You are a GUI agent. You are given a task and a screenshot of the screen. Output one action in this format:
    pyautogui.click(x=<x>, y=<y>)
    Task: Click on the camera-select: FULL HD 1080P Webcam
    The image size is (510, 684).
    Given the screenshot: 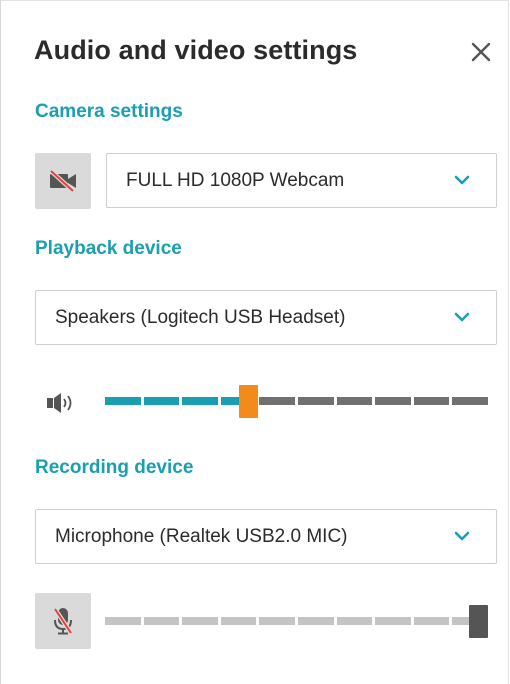 What is the action you would take?
    pyautogui.click(x=301, y=180)
    